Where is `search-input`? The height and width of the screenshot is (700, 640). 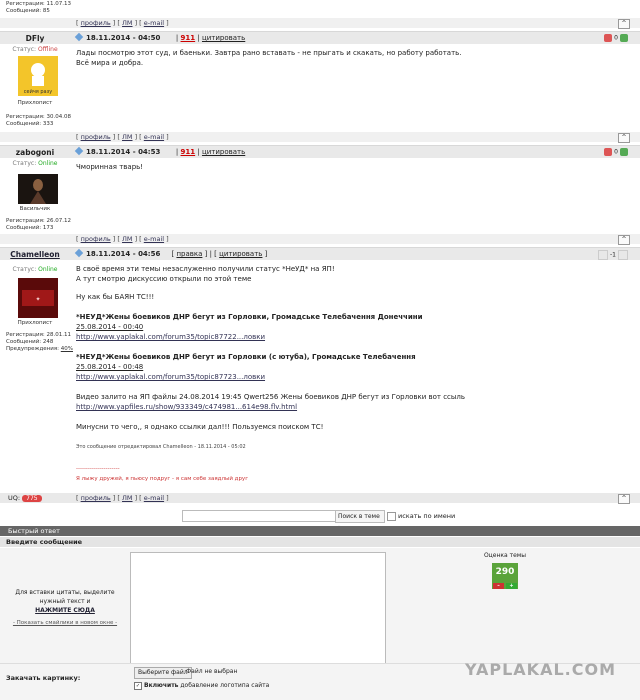
search-input is located at coordinates (259, 516).